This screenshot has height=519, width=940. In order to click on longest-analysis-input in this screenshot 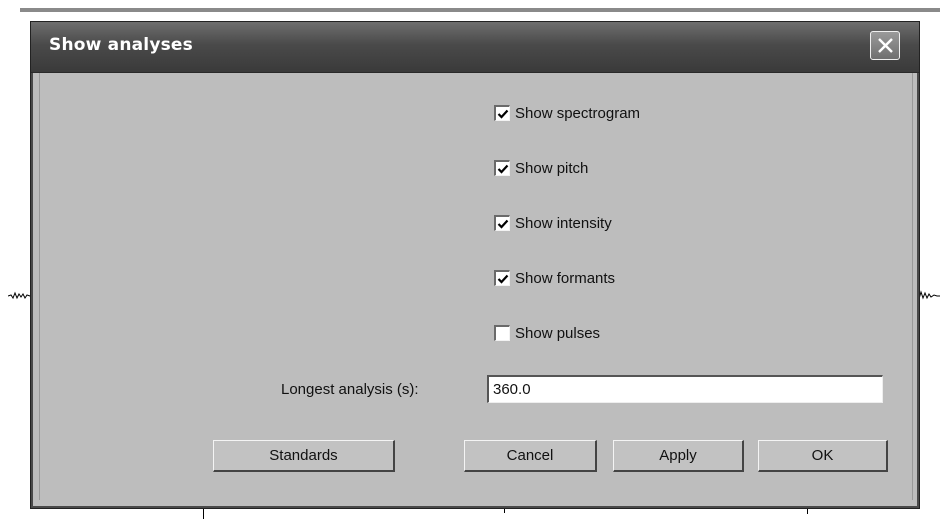, I will do `click(685, 389)`.